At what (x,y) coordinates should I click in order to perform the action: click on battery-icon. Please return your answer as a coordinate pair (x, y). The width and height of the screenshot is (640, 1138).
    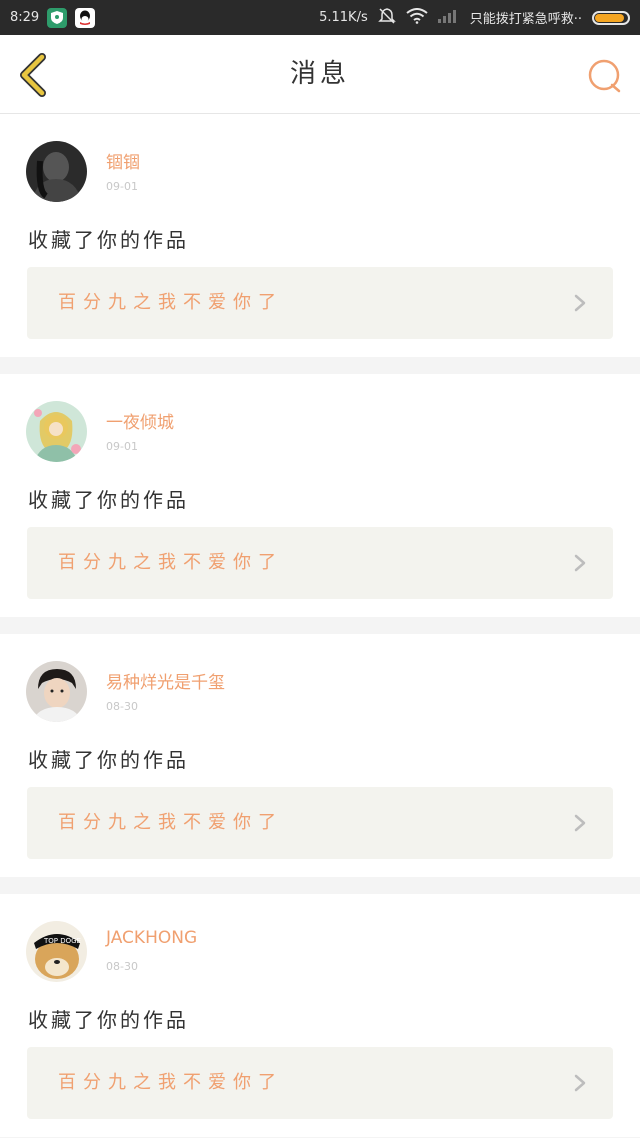
    Looking at the image, I should click on (611, 17).